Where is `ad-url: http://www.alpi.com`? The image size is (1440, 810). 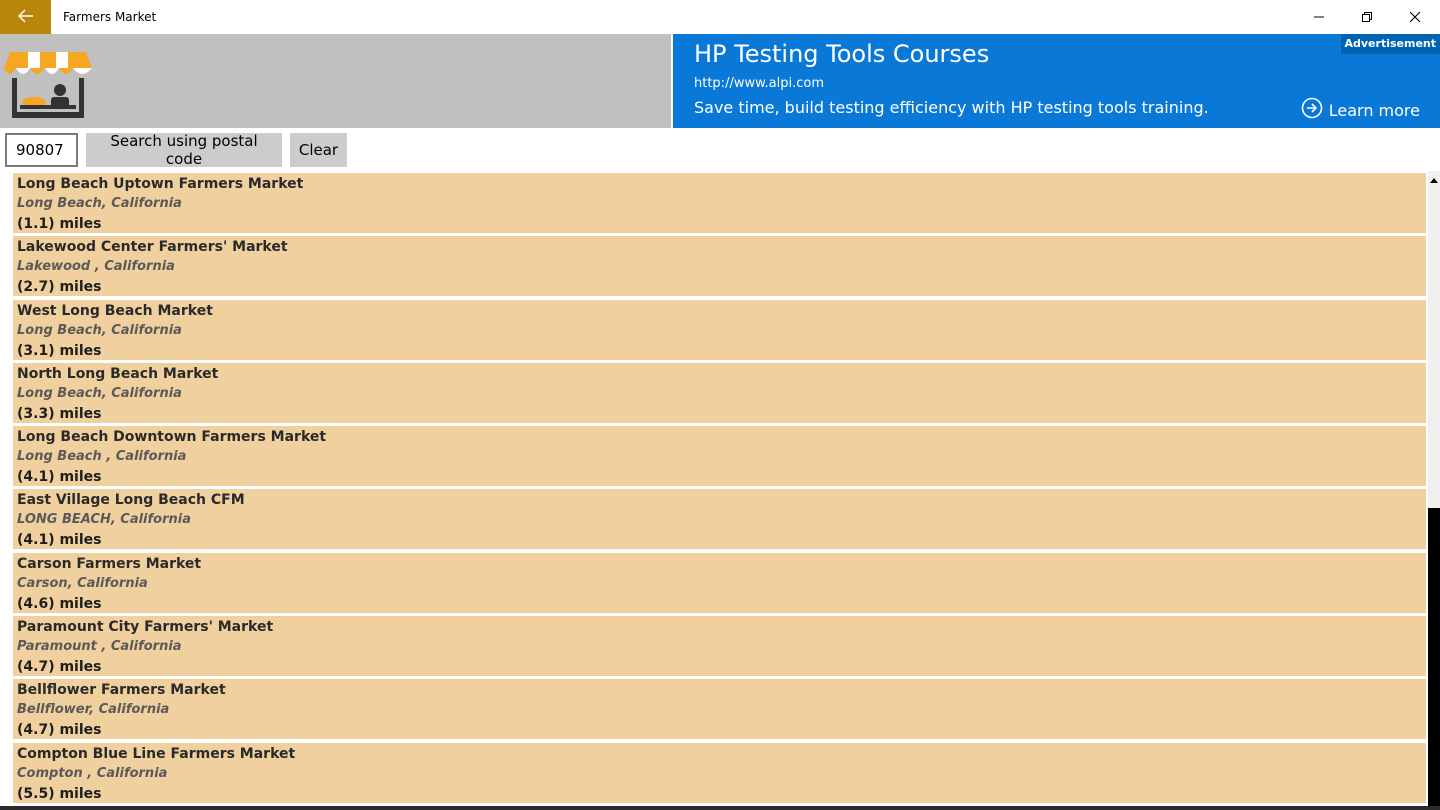 ad-url: http://www.alpi.com is located at coordinates (759, 83).